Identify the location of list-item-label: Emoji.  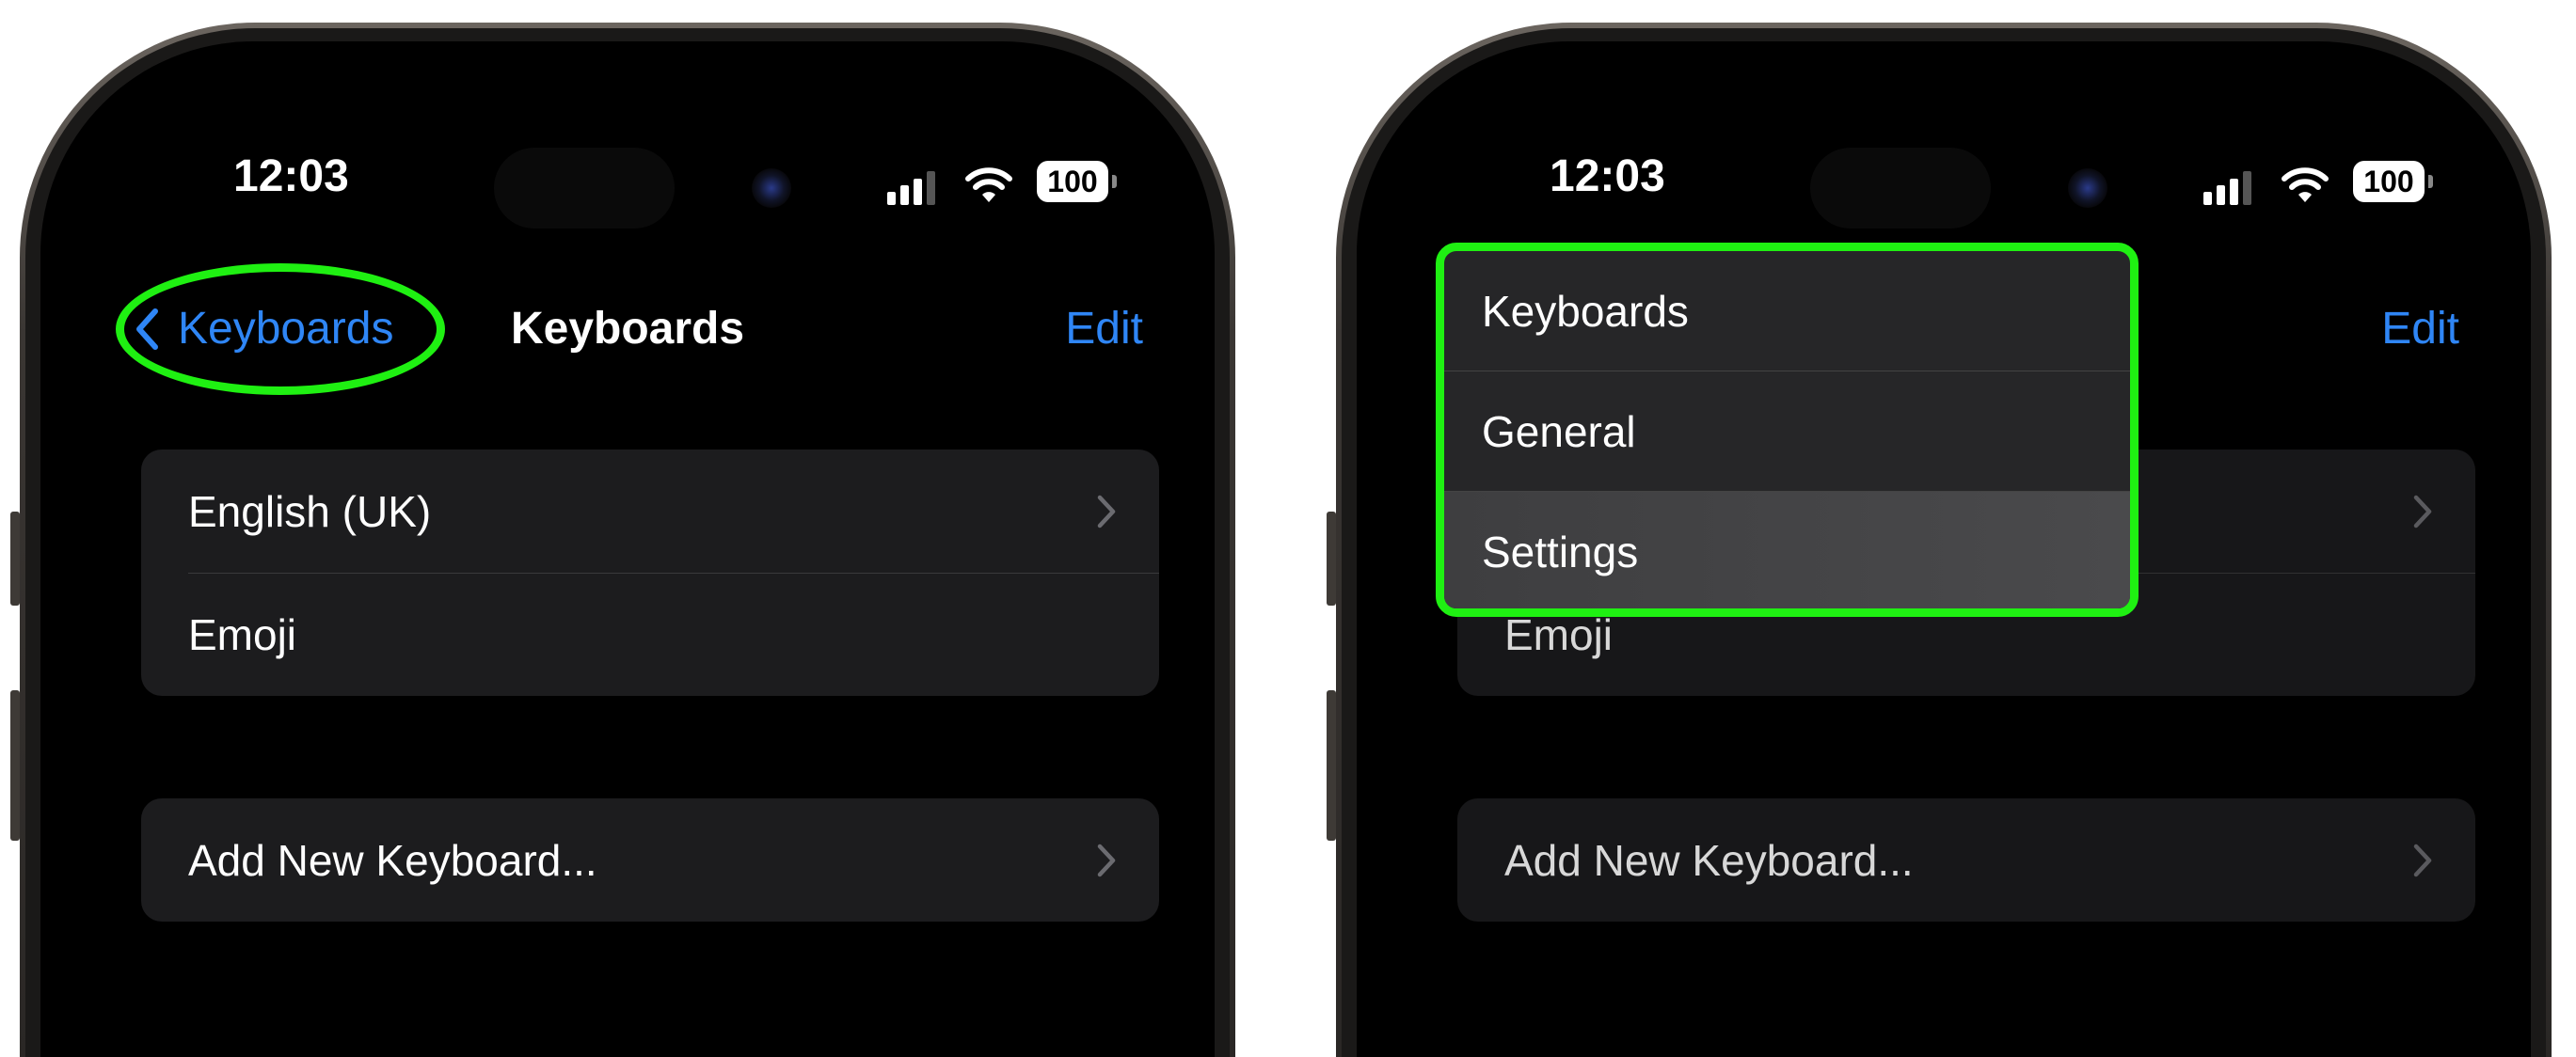
(242, 634).